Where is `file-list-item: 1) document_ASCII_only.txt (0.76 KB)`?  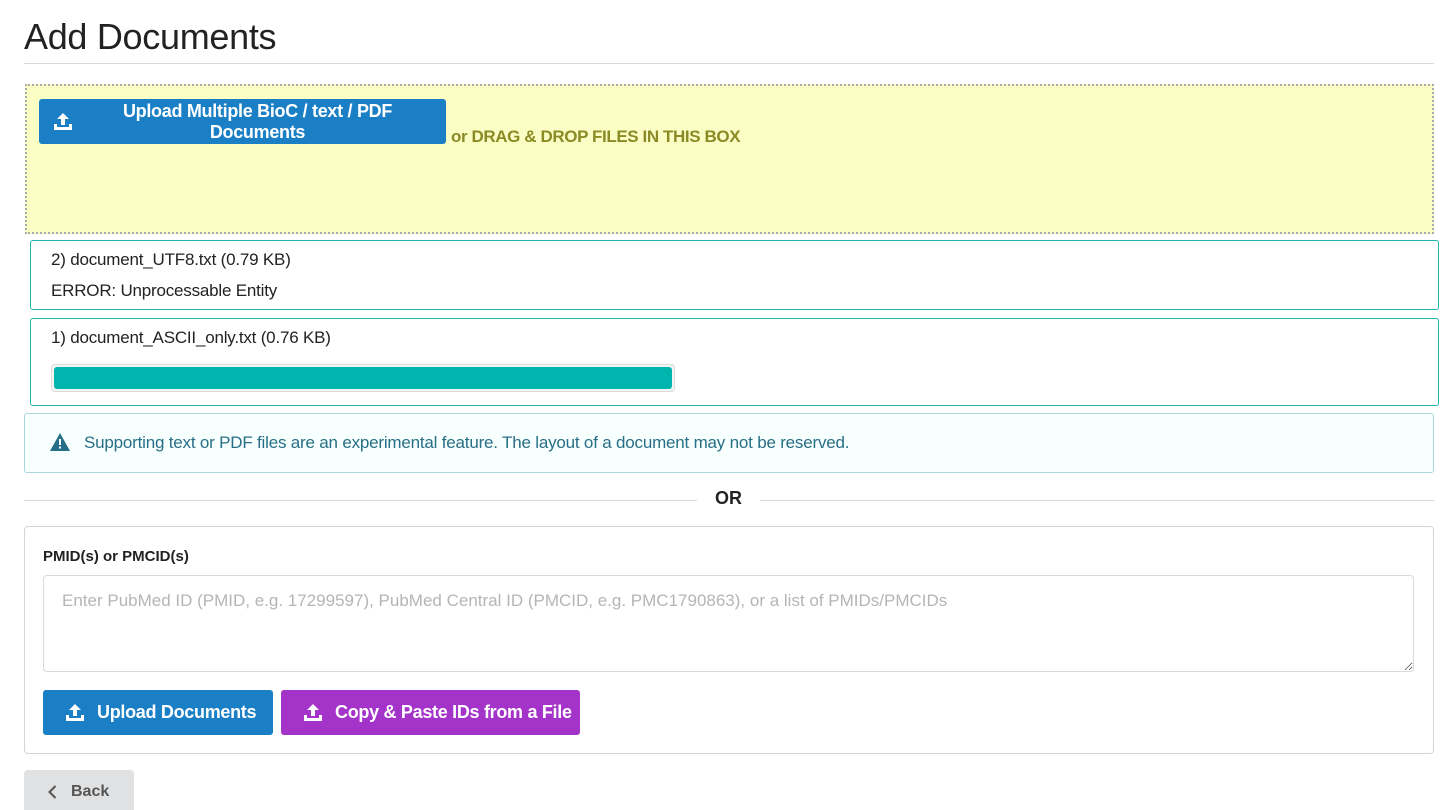 file-list-item: 1) document_ASCII_only.txt (0.76 KB) is located at coordinates (734, 362).